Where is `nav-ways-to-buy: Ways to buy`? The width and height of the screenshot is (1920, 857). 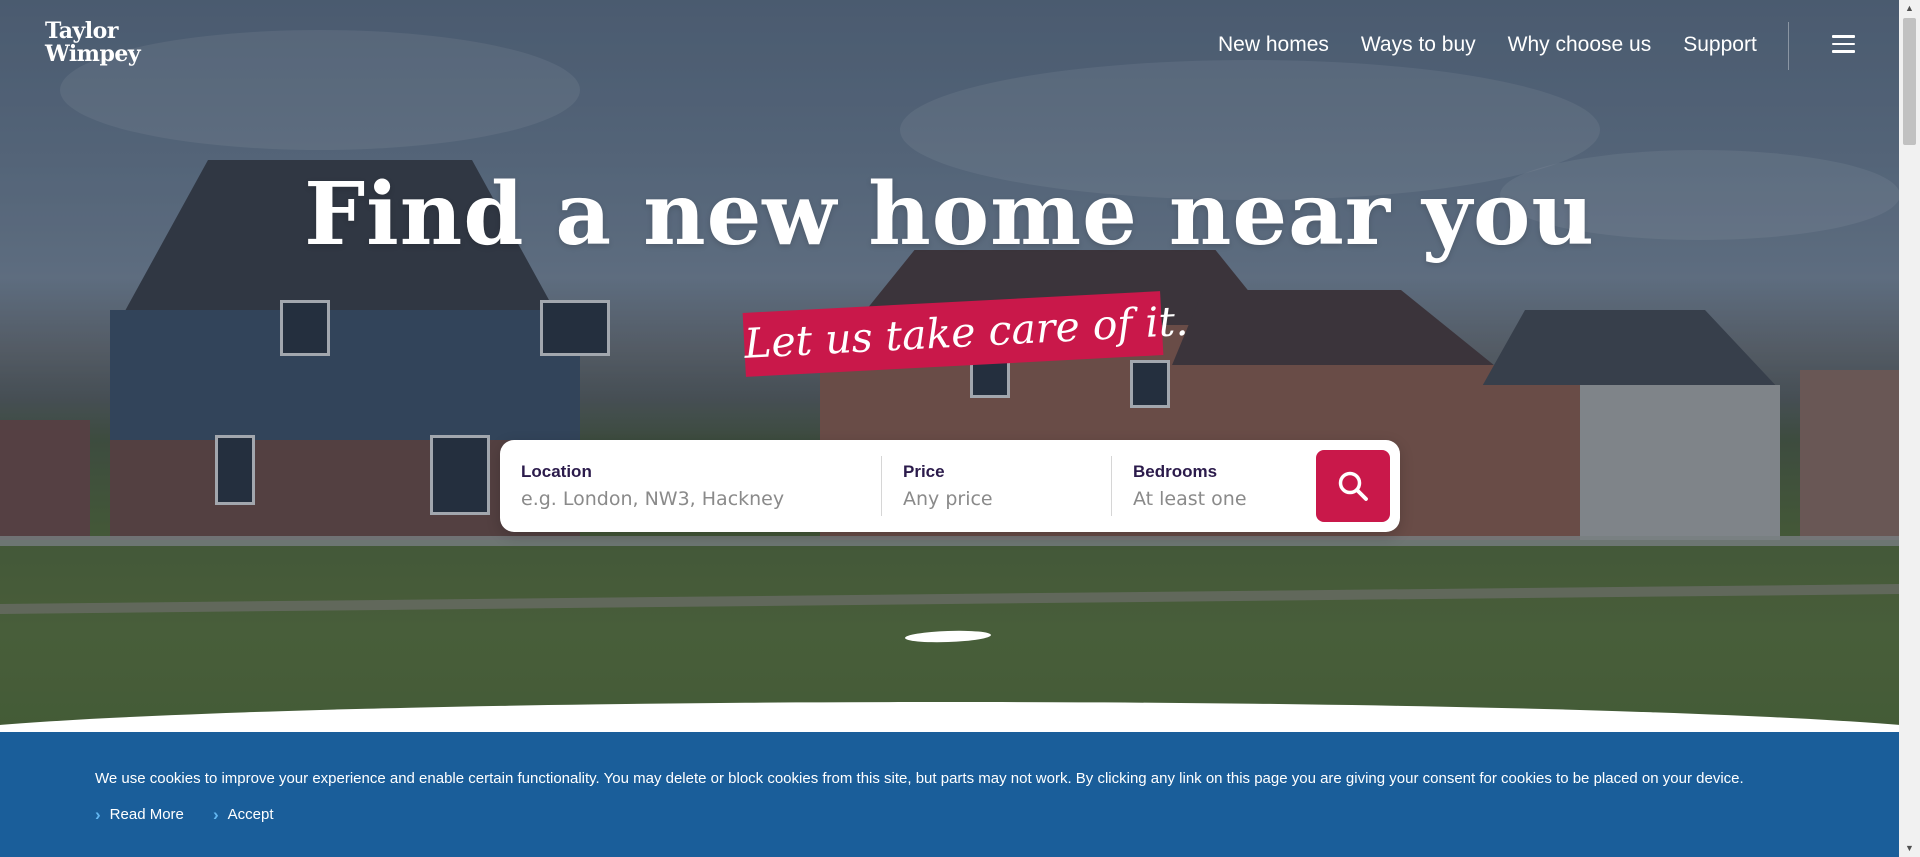 nav-ways-to-buy: Ways to buy is located at coordinates (1418, 45).